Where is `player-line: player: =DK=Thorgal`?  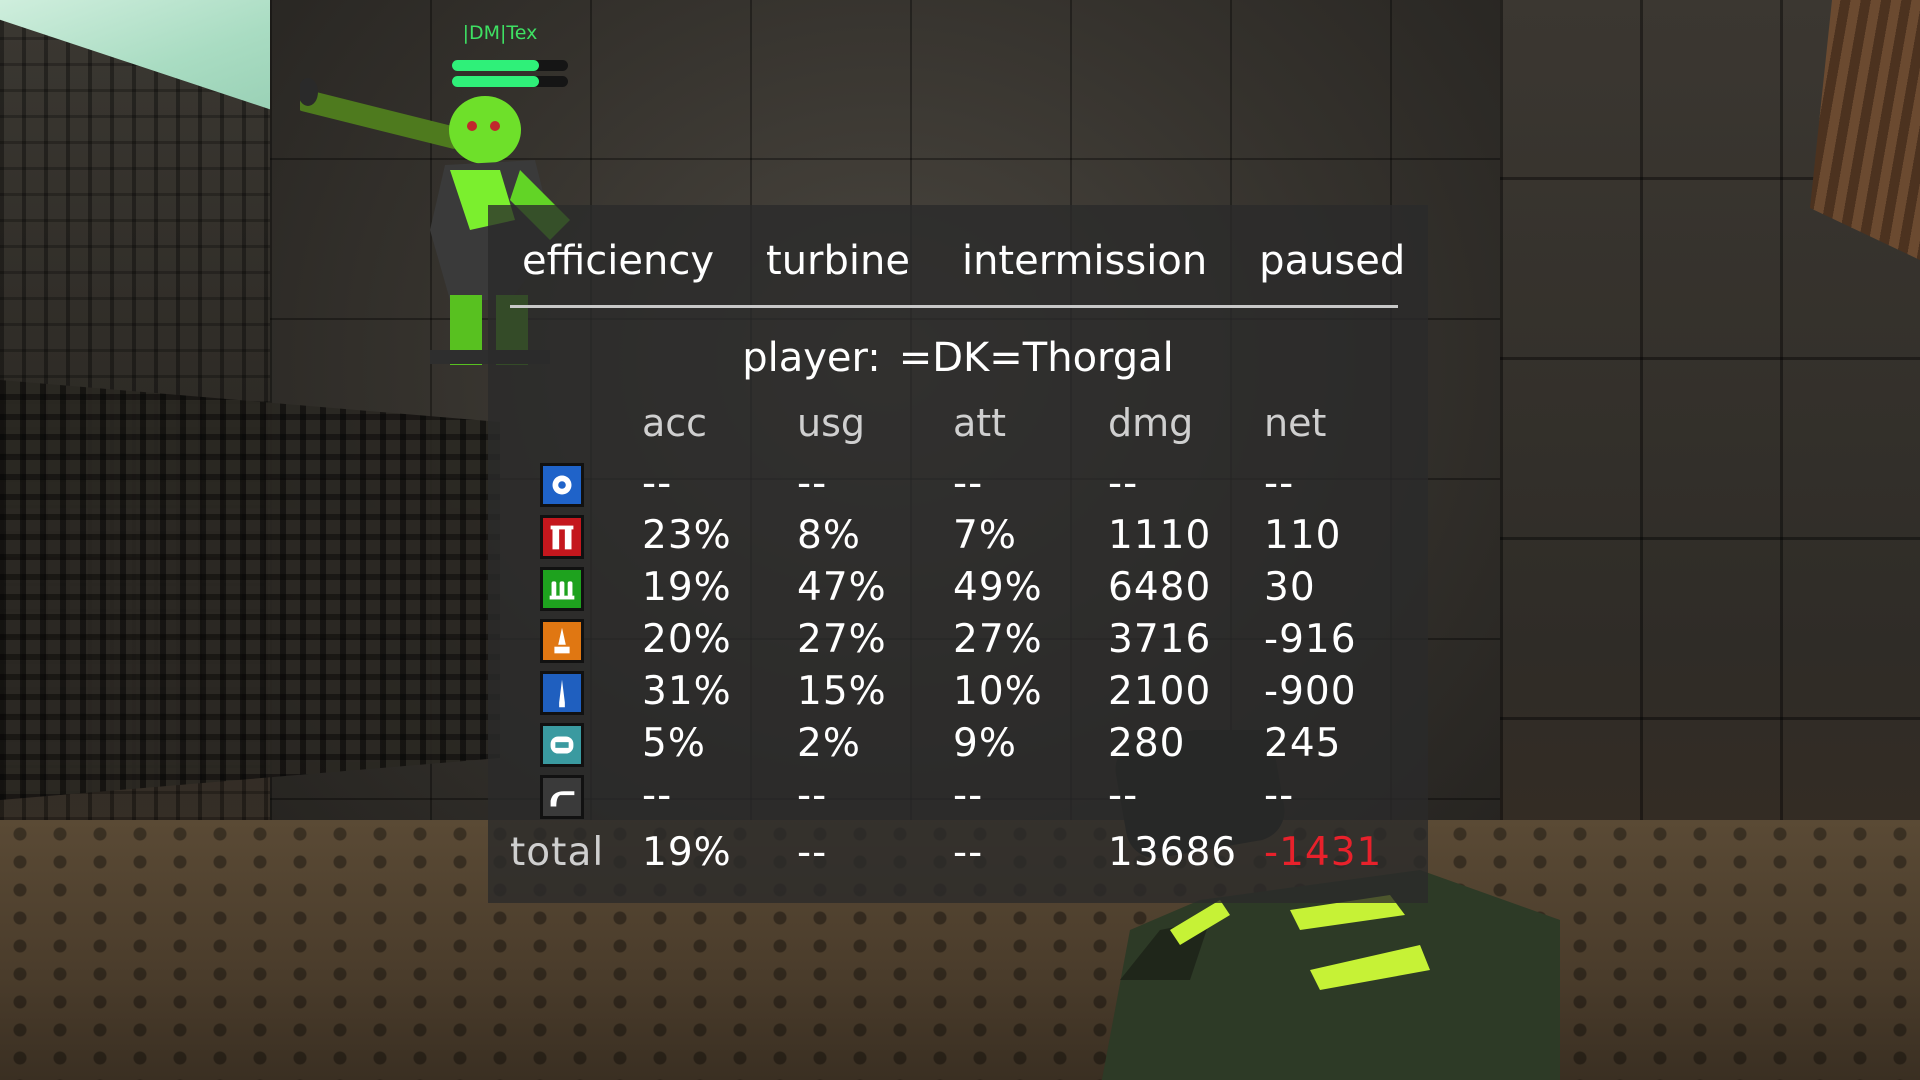
player-line: player: =DK=Thorgal is located at coordinates (958, 358).